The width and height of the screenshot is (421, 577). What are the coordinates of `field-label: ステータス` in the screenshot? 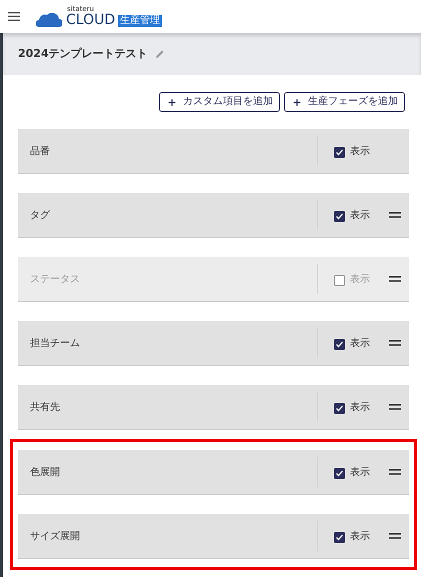 It's located at (55, 279).